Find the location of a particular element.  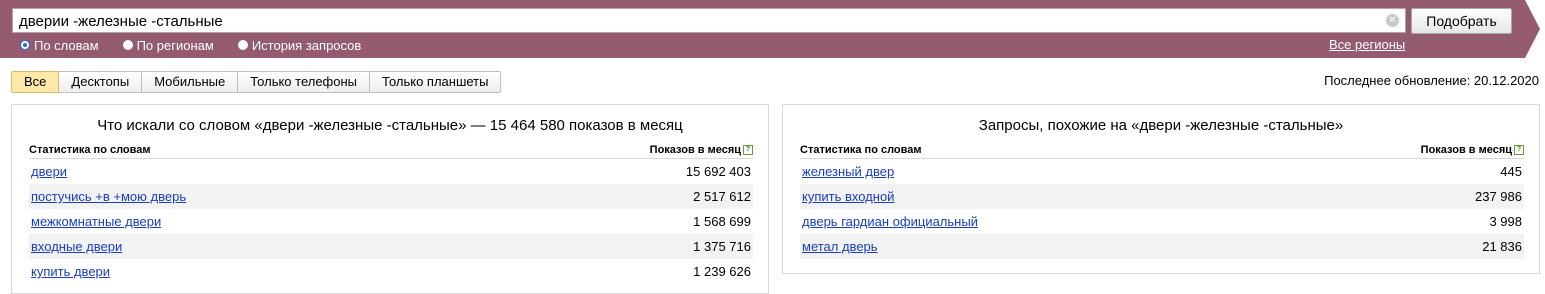

impressions-count: 15 692 403 is located at coordinates (718, 171).